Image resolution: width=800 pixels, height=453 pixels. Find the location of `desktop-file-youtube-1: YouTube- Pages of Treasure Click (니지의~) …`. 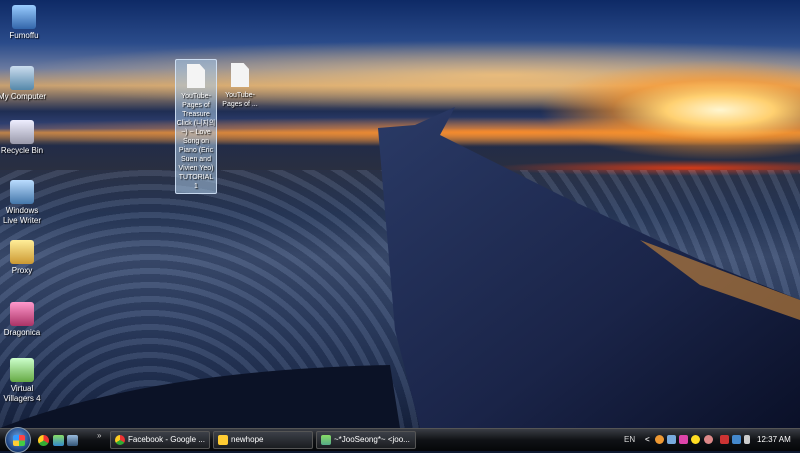

desktop-file-youtube-1: YouTube- Pages of Treasure Click (니지의~) … is located at coordinates (196, 126).